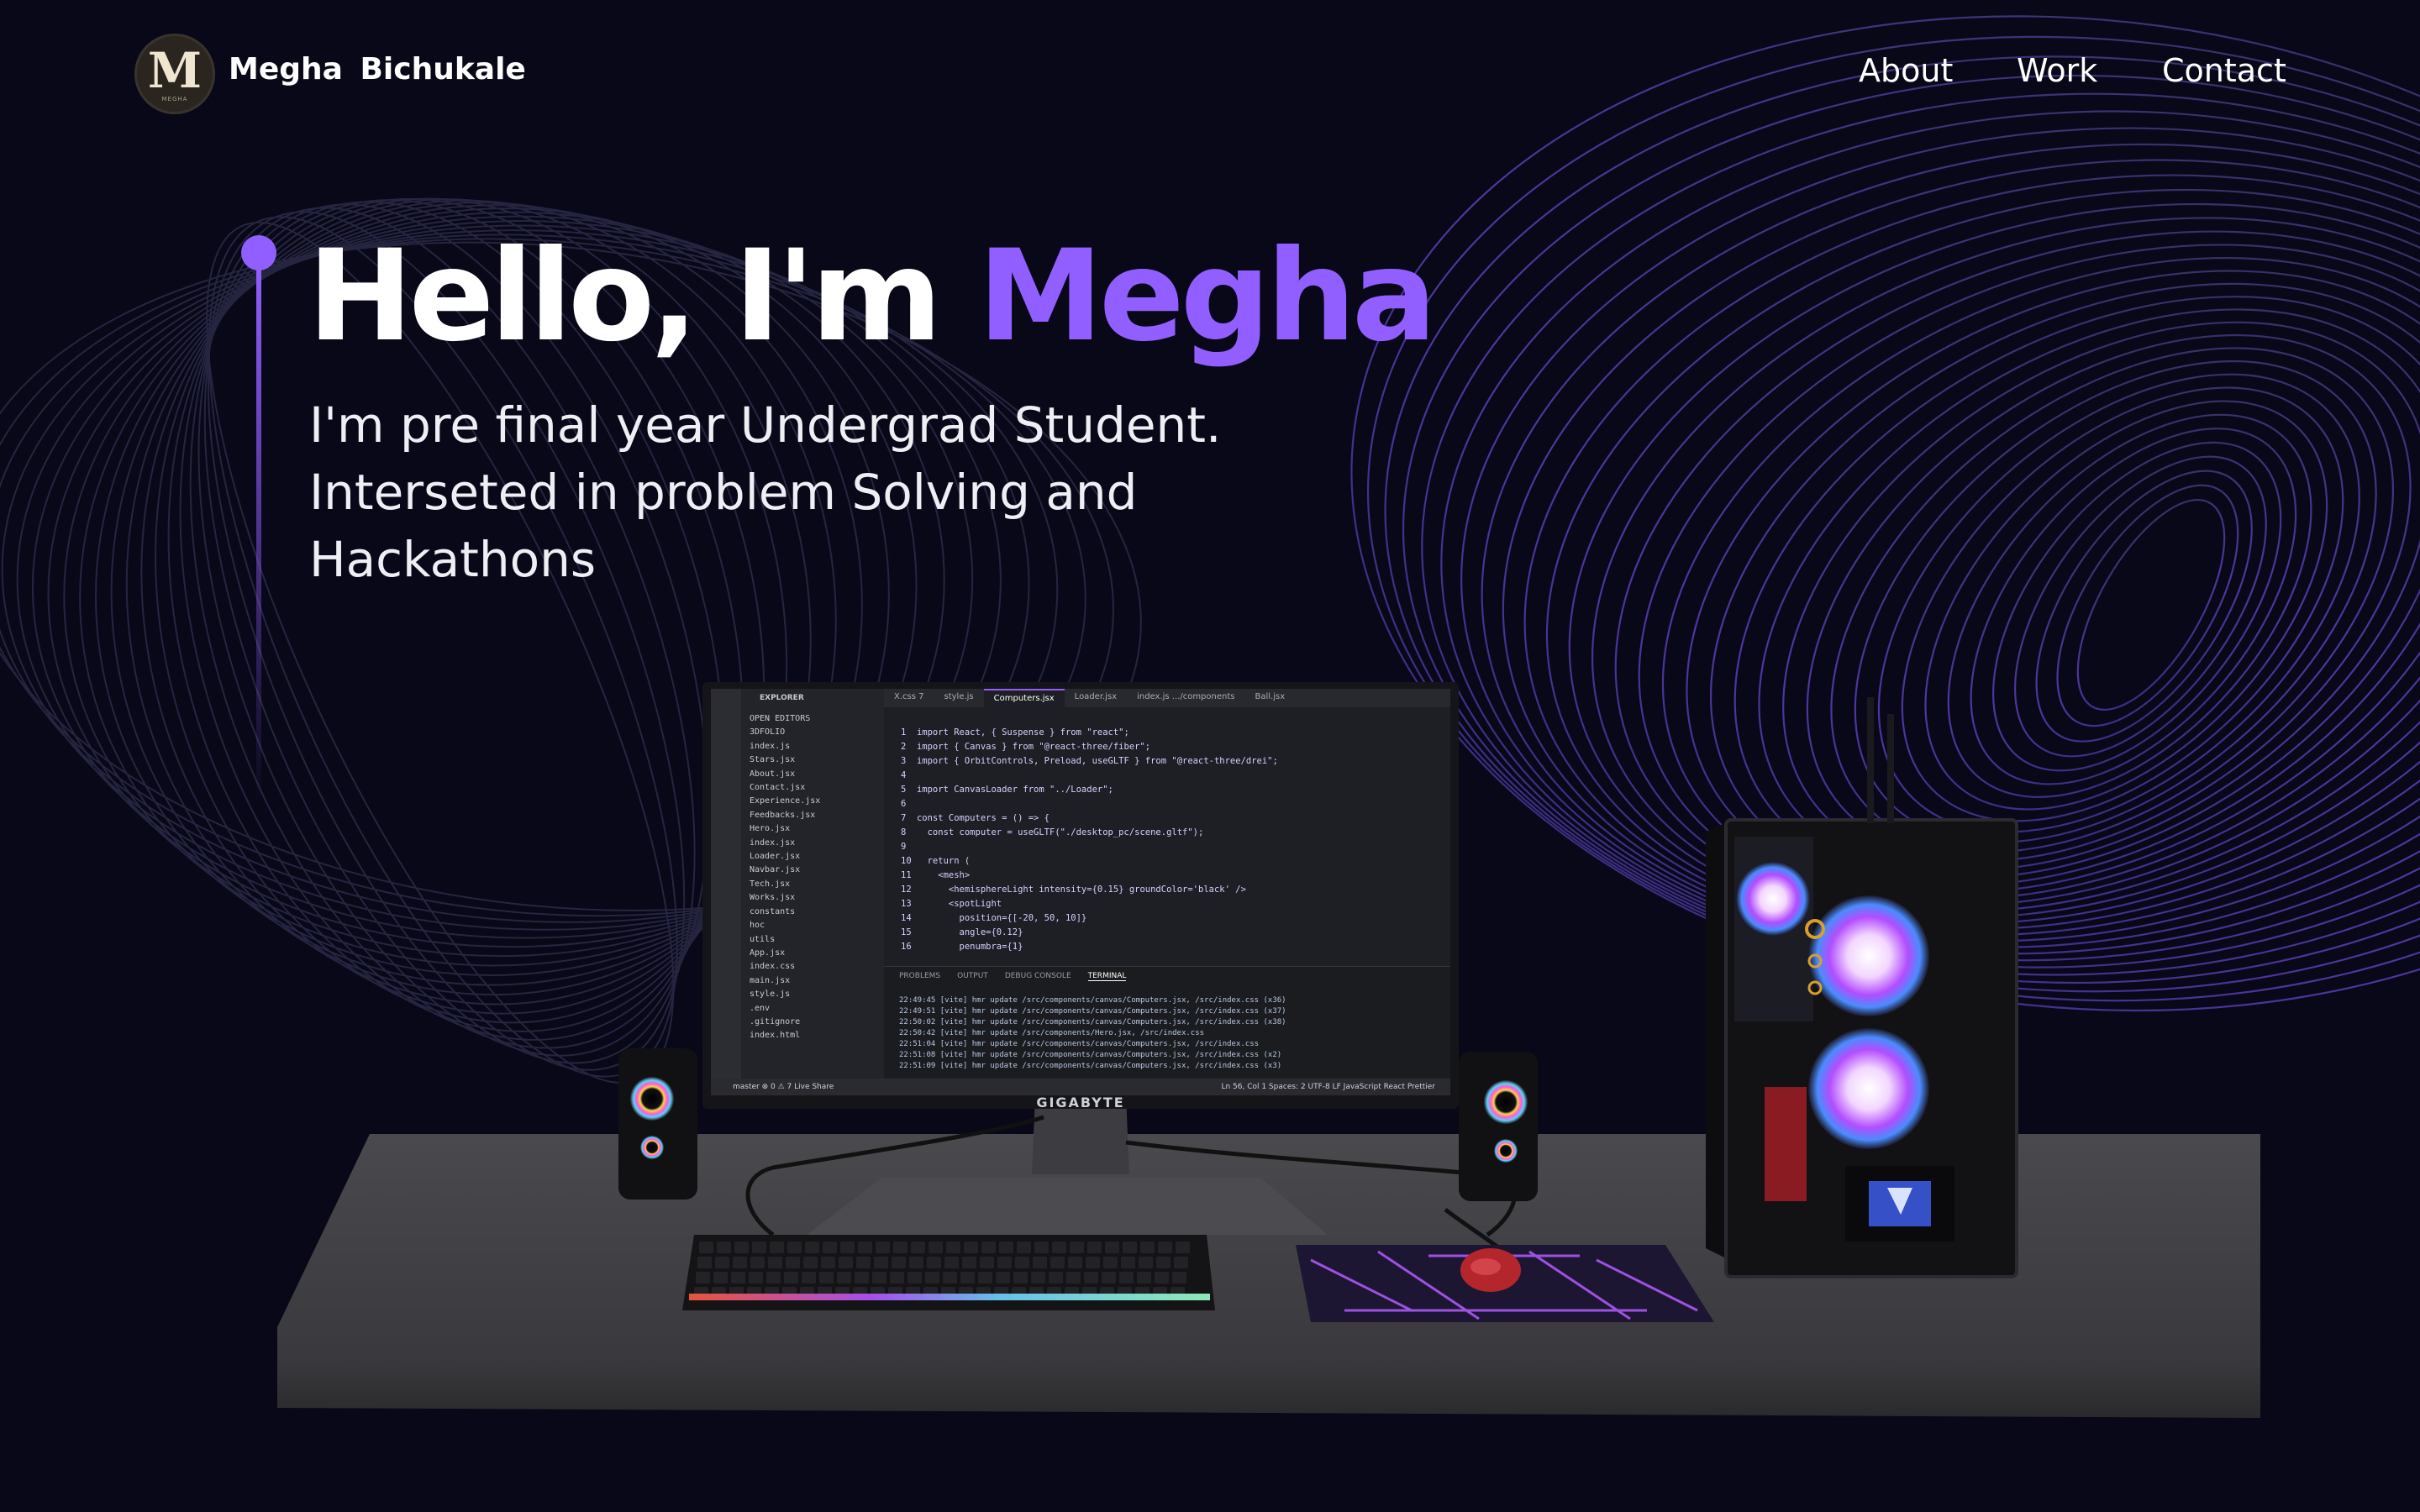 The width and height of the screenshot is (2420, 1512). I want to click on speaker-right-tweeter, so click(1506, 1151).